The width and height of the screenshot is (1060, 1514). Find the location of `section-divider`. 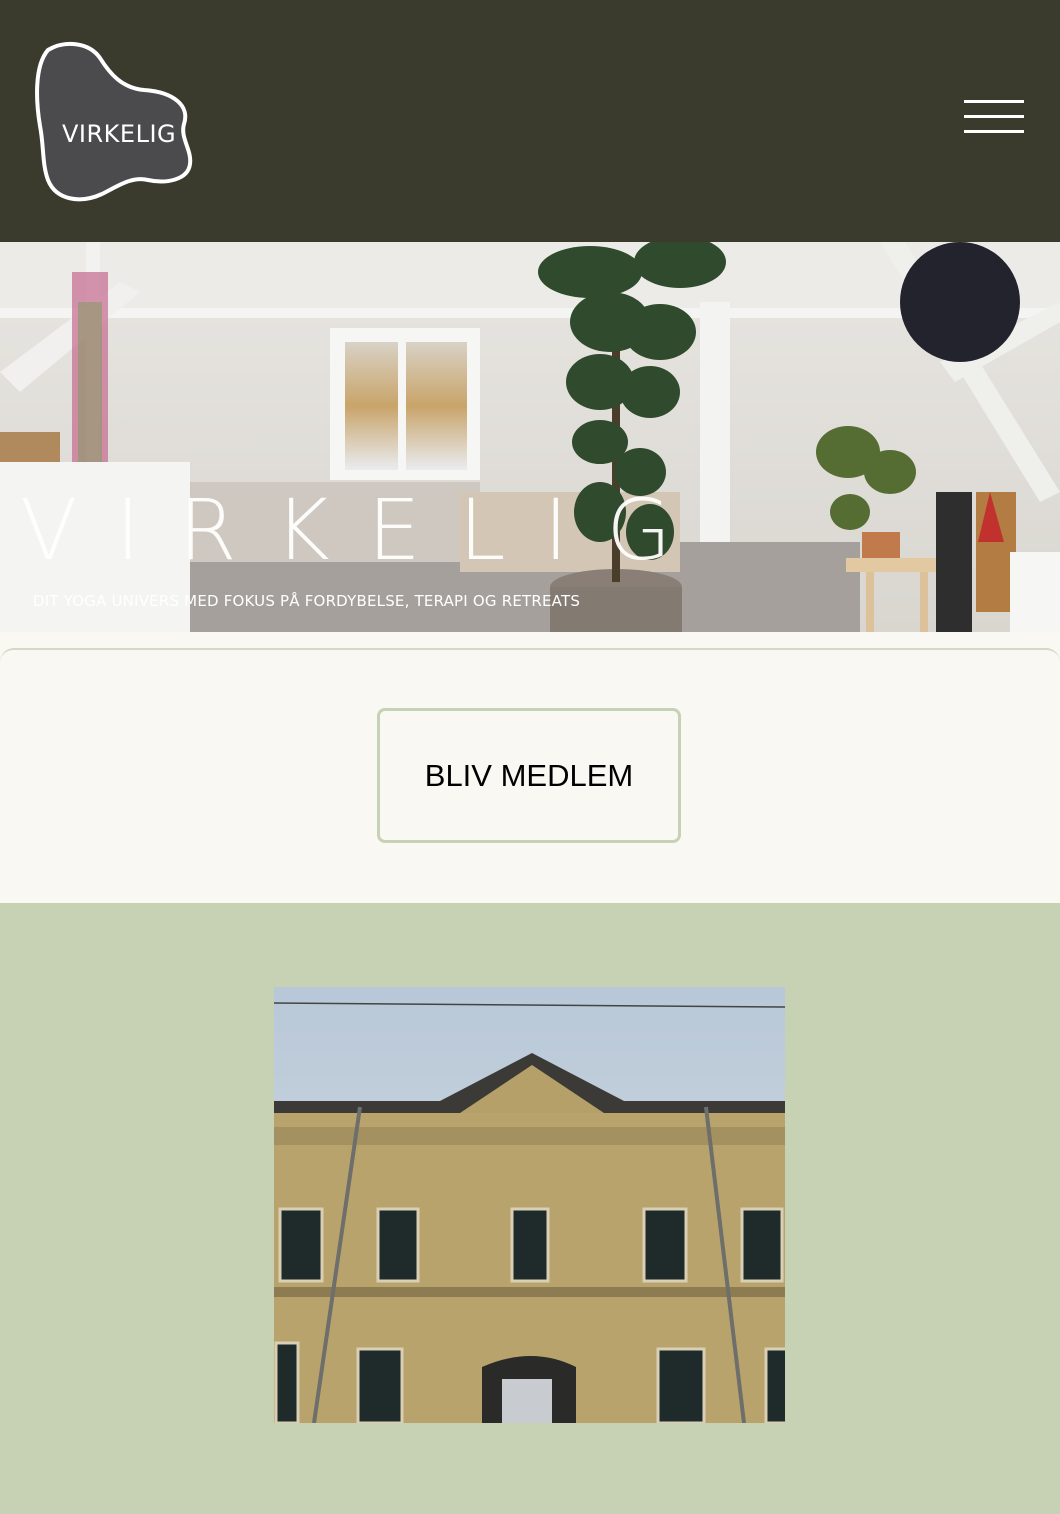

section-divider is located at coordinates (530, 658).